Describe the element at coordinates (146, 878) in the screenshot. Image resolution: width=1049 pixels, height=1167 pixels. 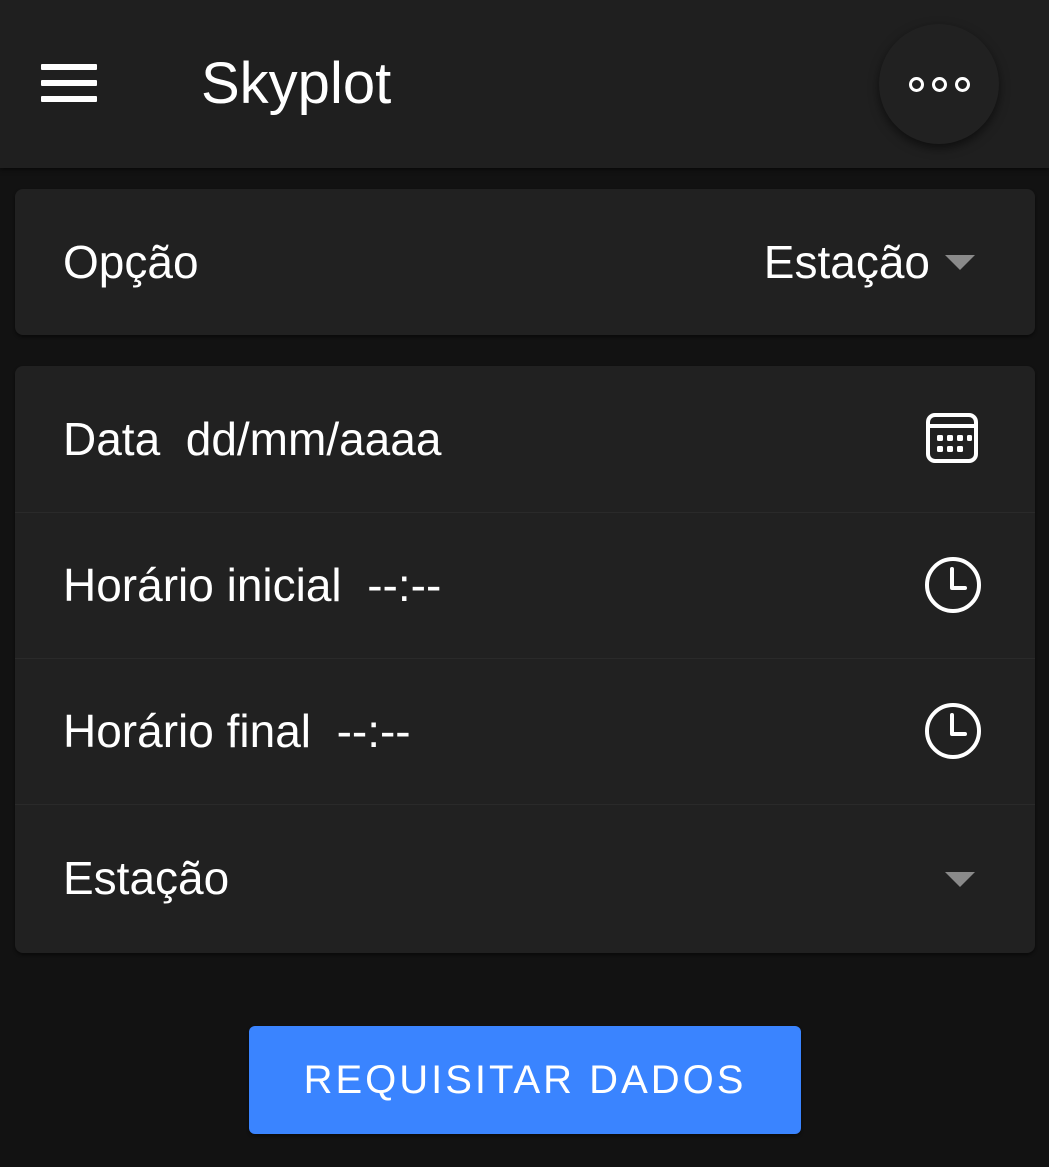
I see `station-label: Estação` at that location.